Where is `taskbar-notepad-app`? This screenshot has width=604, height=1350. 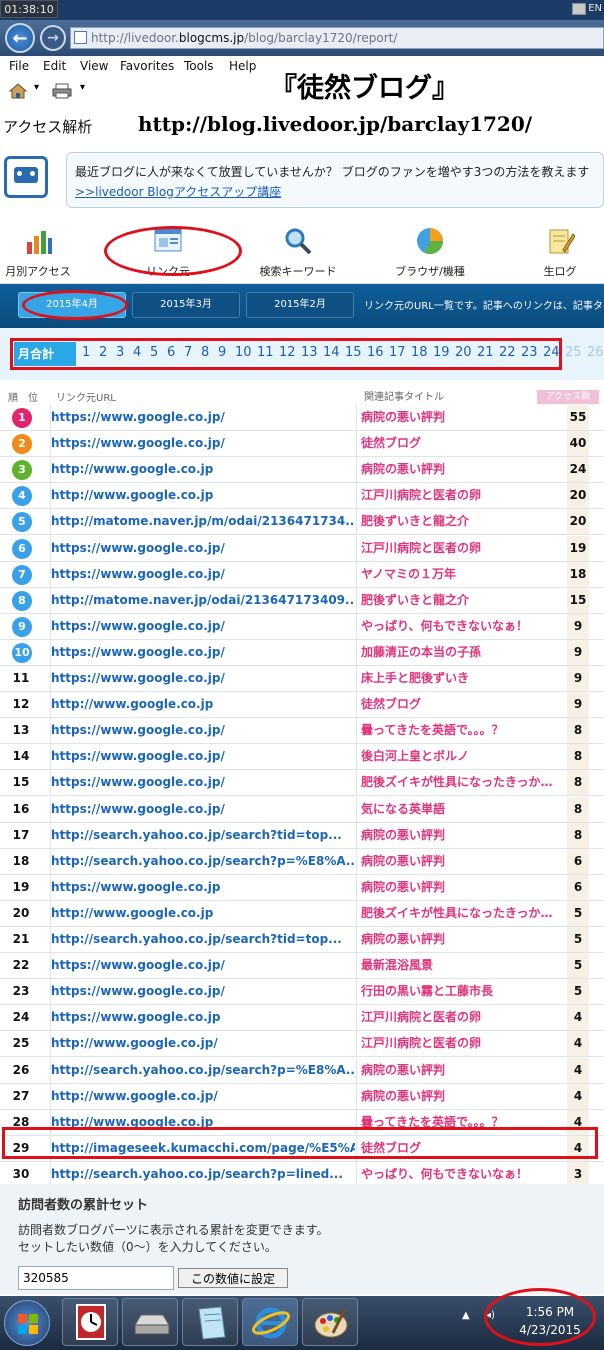
taskbar-notepad-app is located at coordinates (210, 1322).